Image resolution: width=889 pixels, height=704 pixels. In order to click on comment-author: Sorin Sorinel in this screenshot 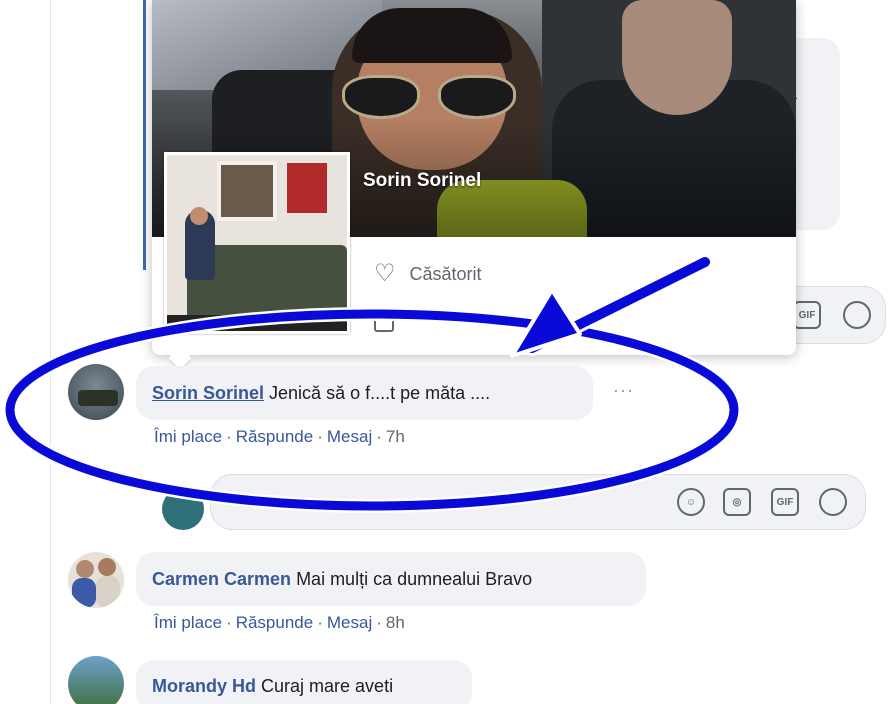, I will do `click(208, 393)`.